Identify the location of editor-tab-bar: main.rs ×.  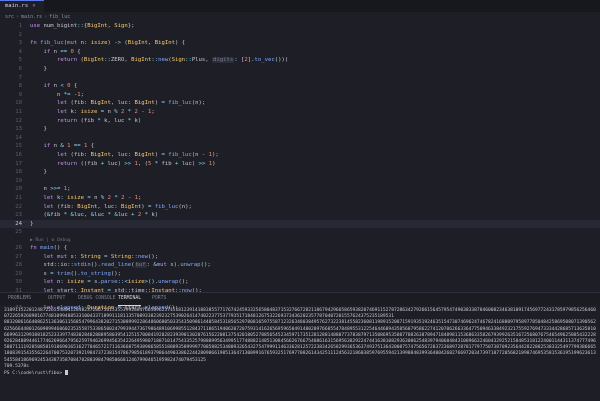
(300, 6).